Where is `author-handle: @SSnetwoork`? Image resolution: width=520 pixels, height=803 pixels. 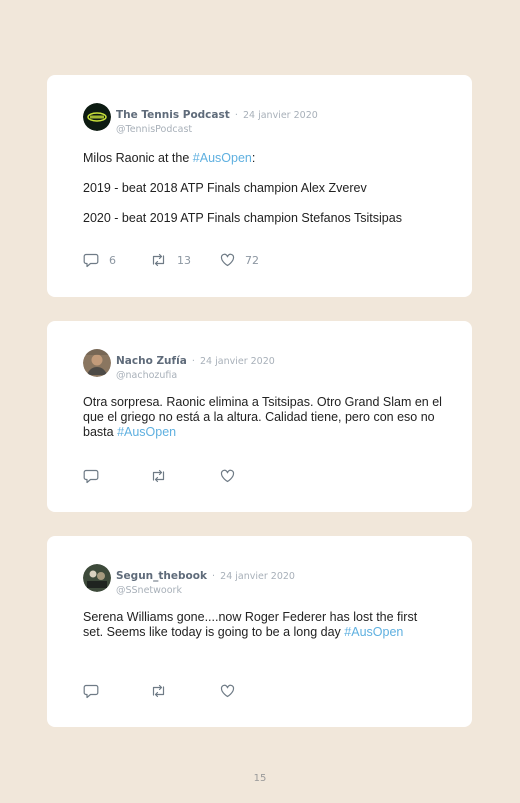
author-handle: @SSnetwoork is located at coordinates (205, 590).